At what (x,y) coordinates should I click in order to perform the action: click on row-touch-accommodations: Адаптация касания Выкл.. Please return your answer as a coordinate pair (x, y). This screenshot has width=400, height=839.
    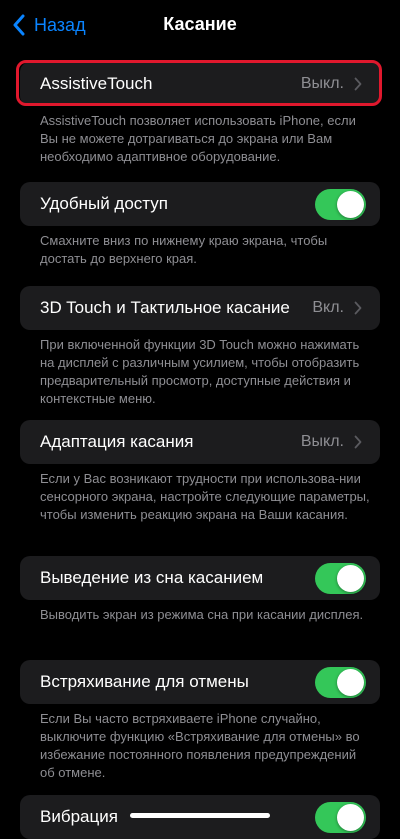
    Looking at the image, I should click on (200, 442).